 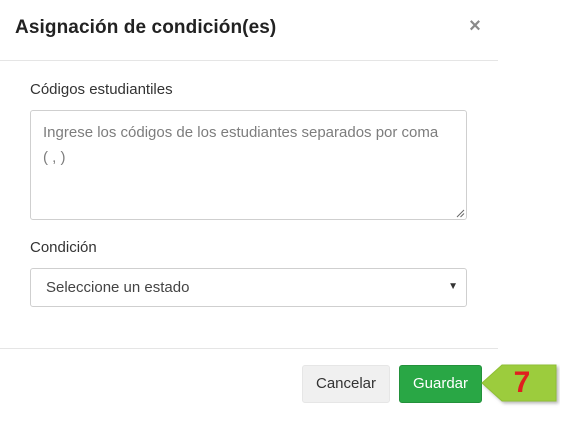 I want to click on condition-select-value: Seleccione un estado, so click(x=118, y=287).